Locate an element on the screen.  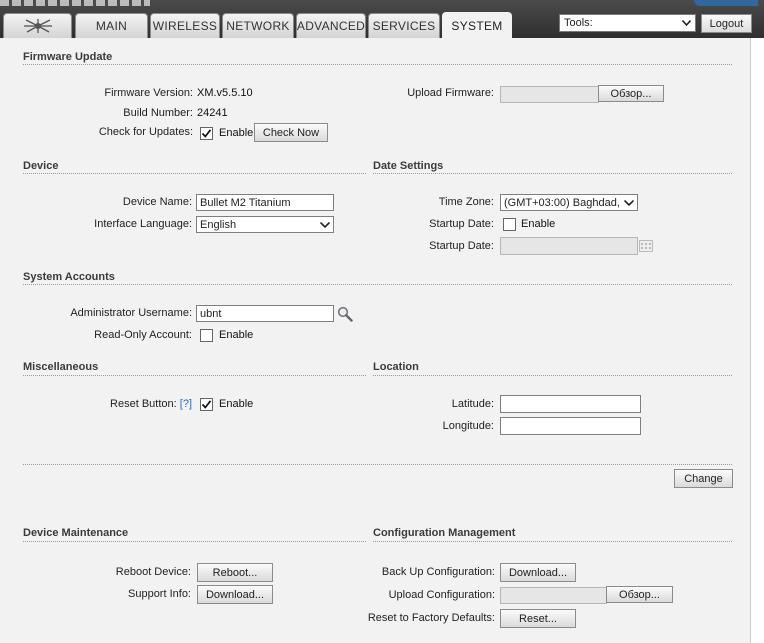
time-zone-select: (GMT+03:00) Baghdad, I is located at coordinates (569, 202).